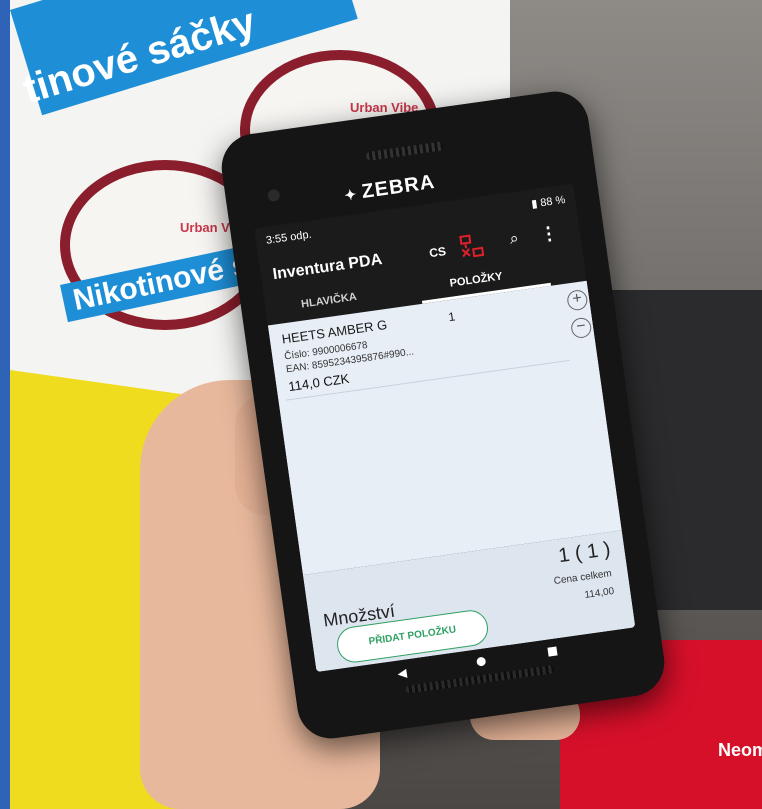 The height and width of the screenshot is (809, 762). What do you see at coordinates (319, 382) in the screenshot?
I see `item-price: 114,0 CZK` at bounding box center [319, 382].